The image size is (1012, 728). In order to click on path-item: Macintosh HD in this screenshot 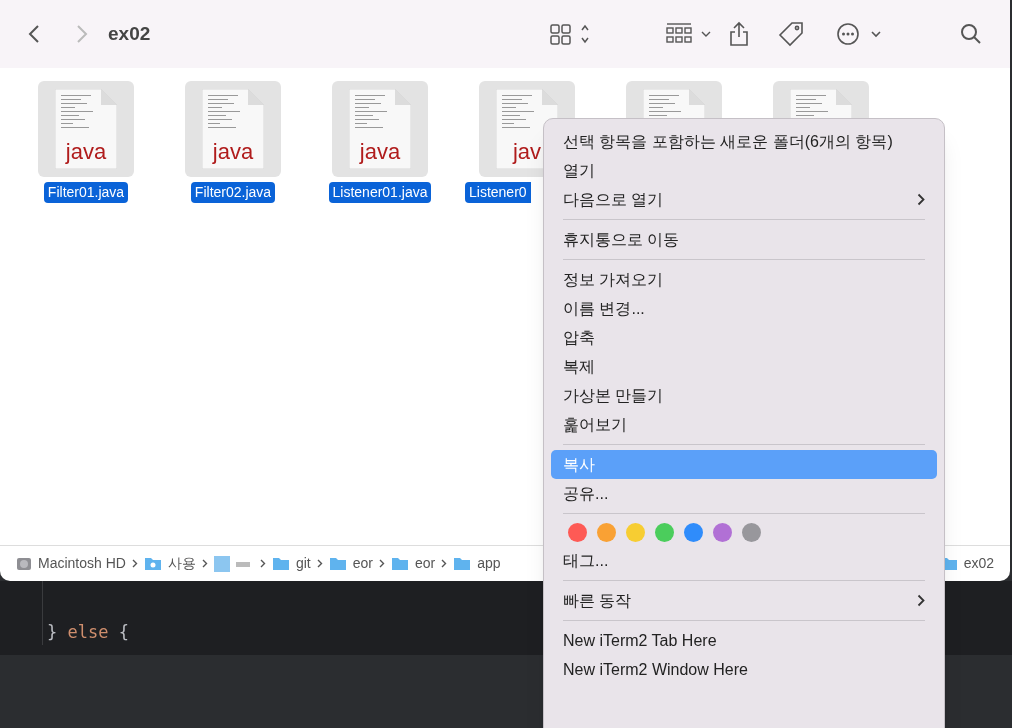, I will do `click(71, 563)`.